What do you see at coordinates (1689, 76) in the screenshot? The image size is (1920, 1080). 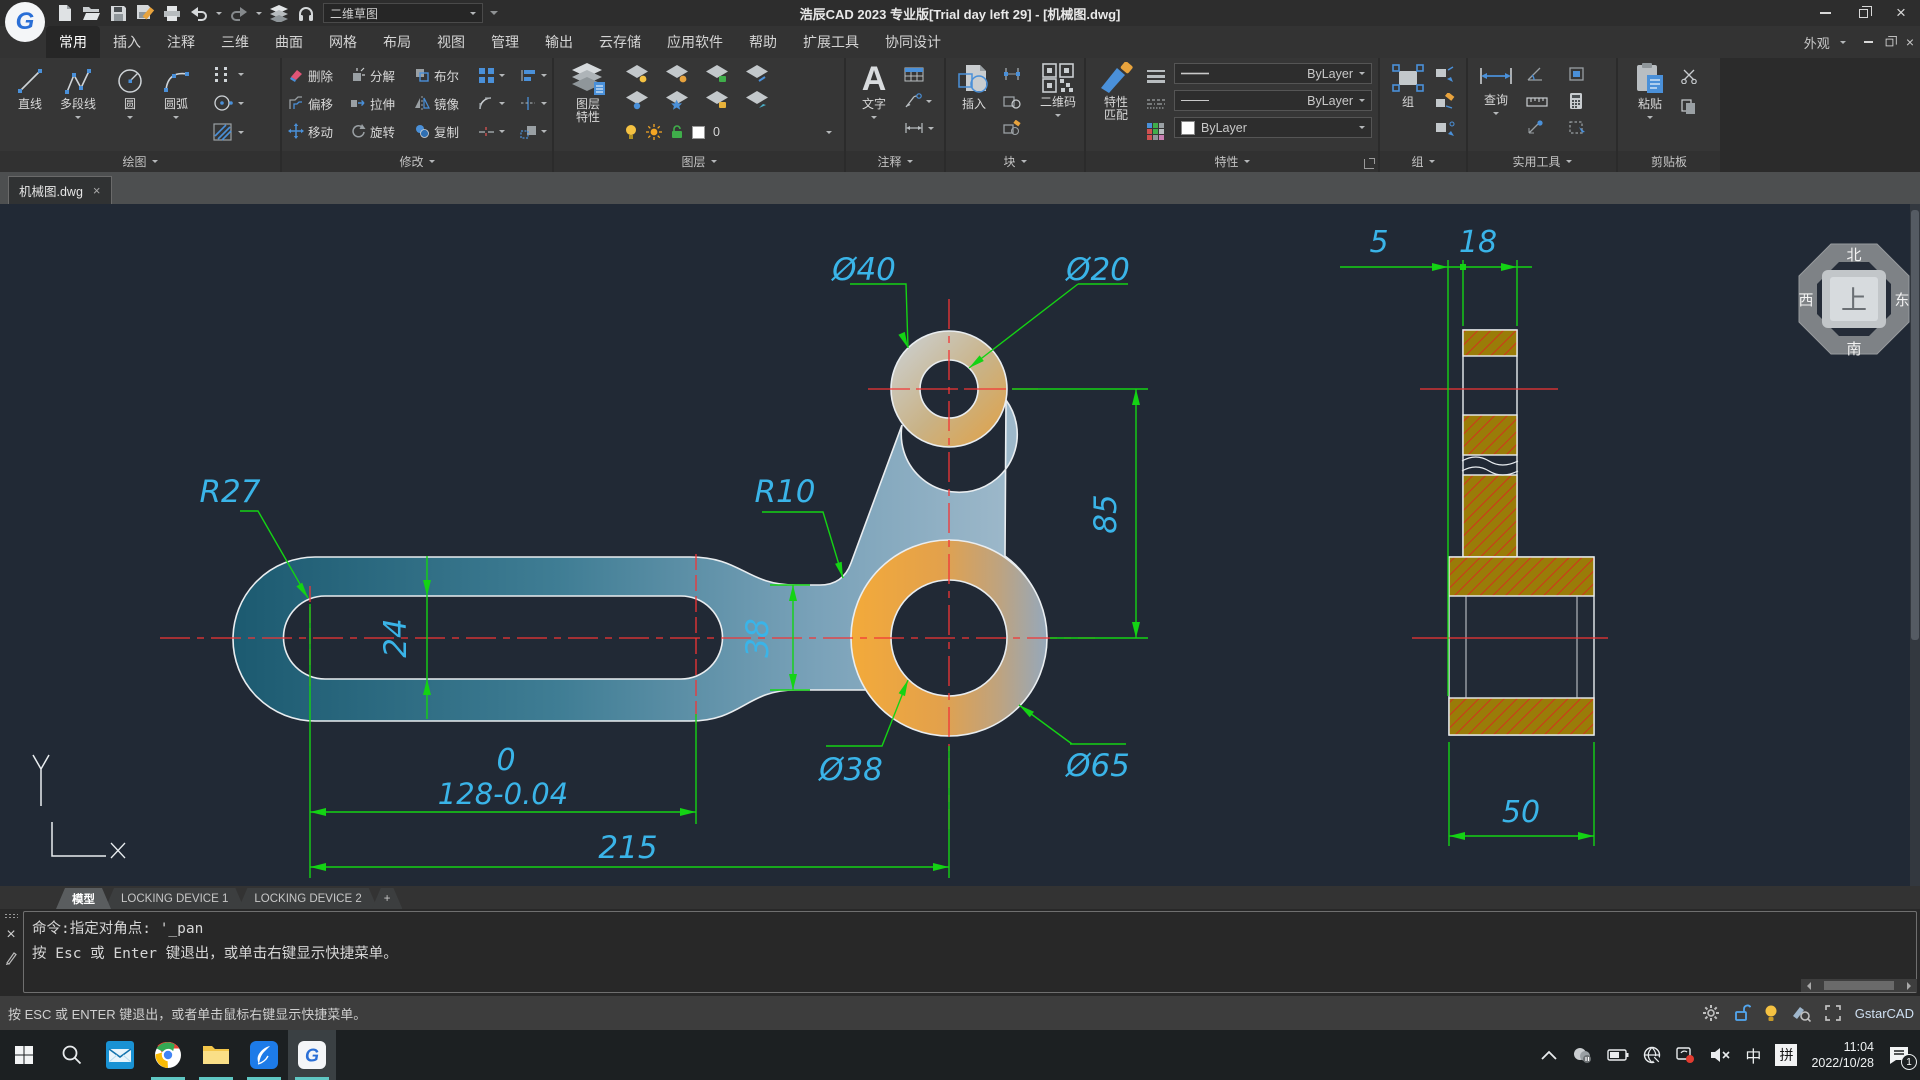 I see `cut-tool` at bounding box center [1689, 76].